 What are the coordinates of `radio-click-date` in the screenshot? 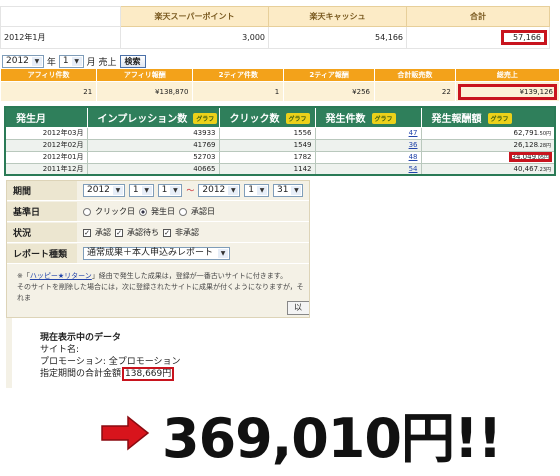 It's located at (87, 211).